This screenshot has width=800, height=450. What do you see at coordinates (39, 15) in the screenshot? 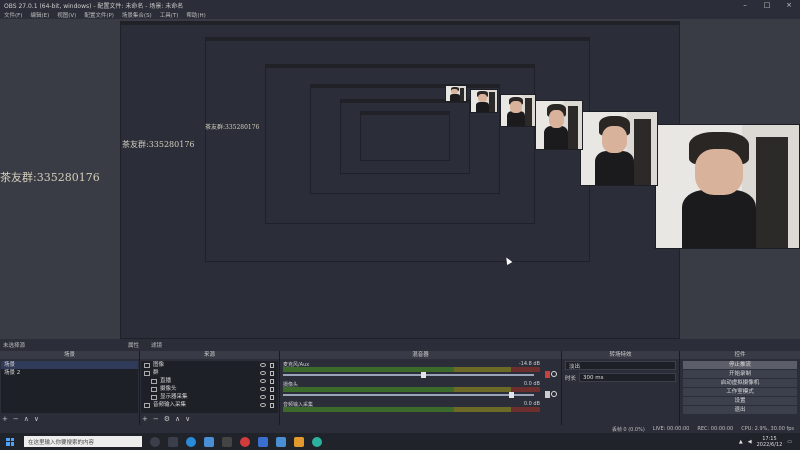
I see `menu-edit: 编辑(E)` at bounding box center [39, 15].